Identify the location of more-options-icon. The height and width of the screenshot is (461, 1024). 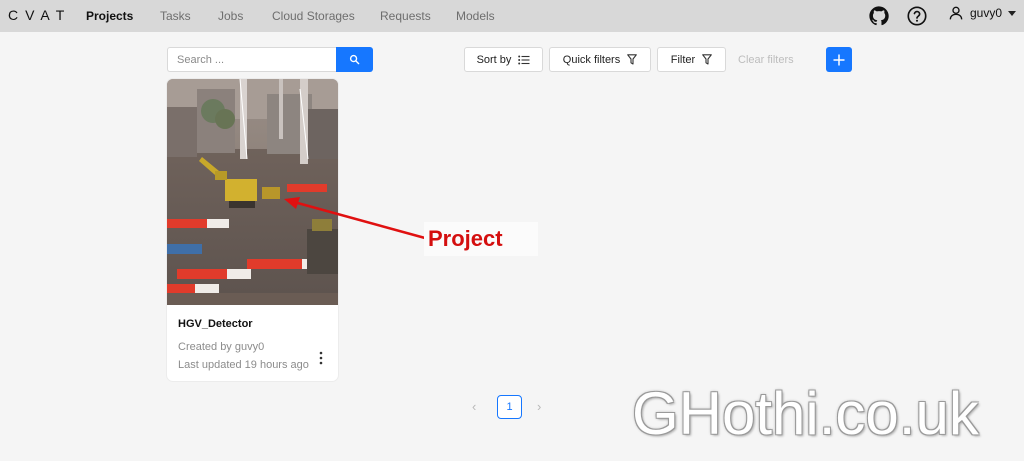
(321, 358).